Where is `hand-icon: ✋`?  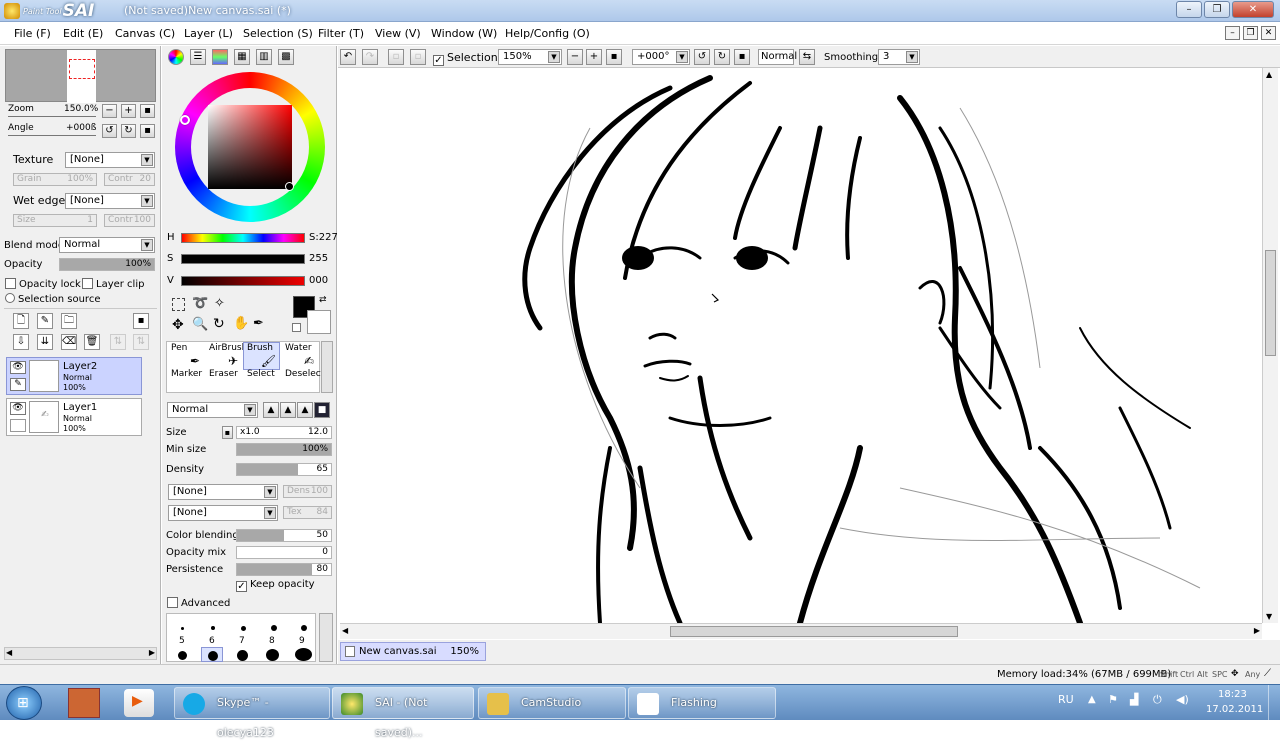
hand-icon: ✋ is located at coordinates (241, 323).